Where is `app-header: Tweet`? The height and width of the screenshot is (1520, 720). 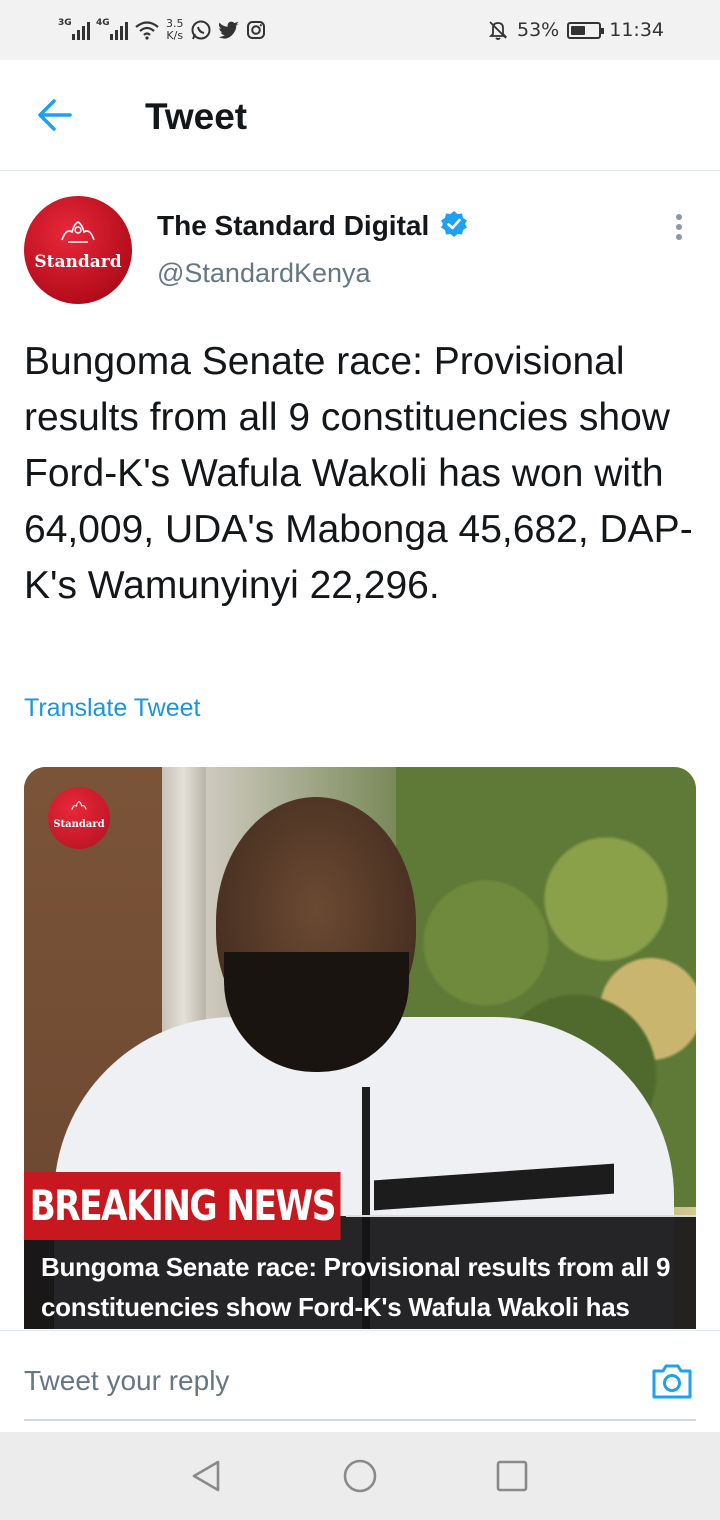
app-header: Tweet is located at coordinates (360, 115).